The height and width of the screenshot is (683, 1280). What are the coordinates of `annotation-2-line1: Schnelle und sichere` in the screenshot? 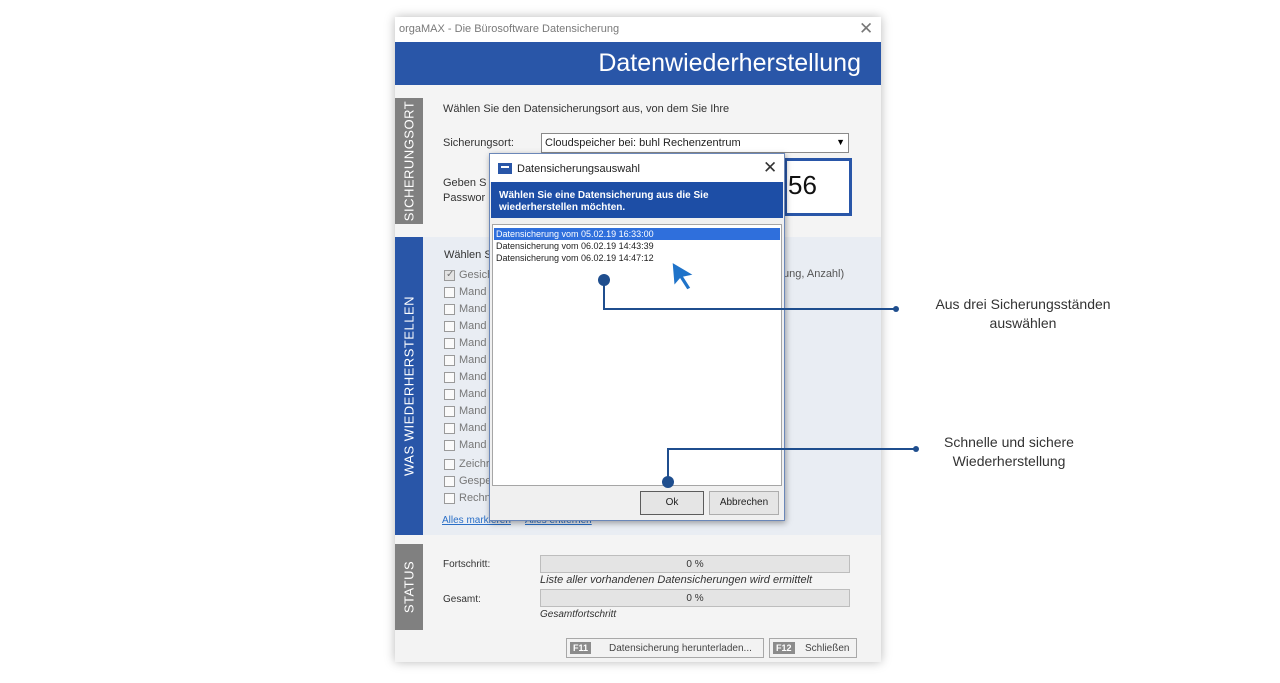 It's located at (1009, 442).